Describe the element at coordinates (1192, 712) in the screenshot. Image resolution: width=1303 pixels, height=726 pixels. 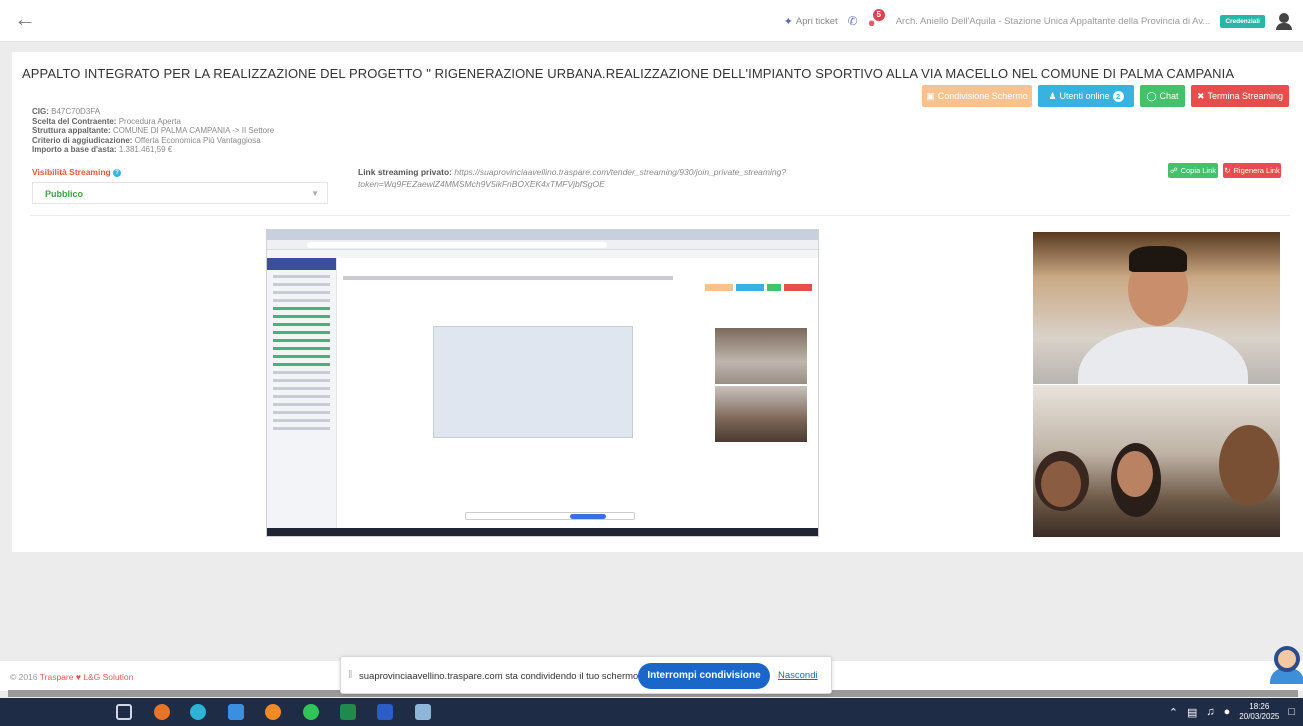
I see `network-icon: ▤` at that location.